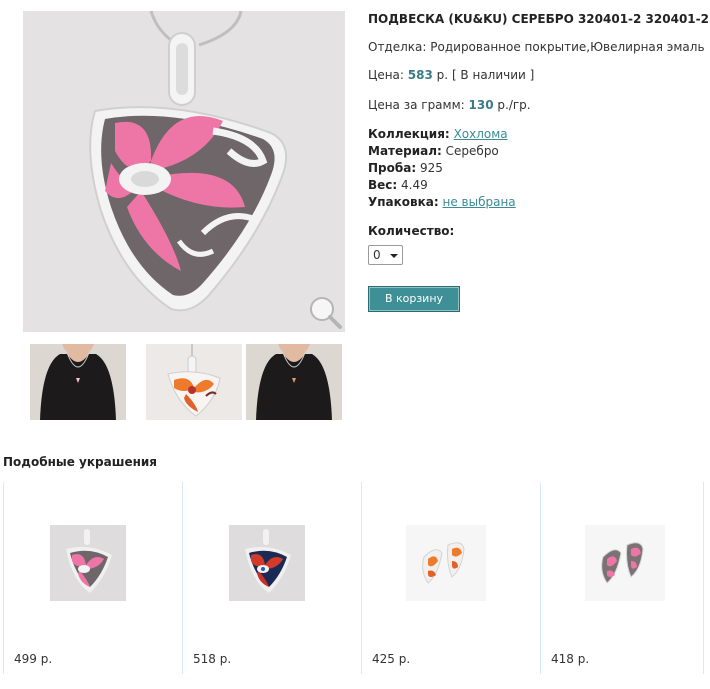 This screenshot has width=710, height=689. I want to click on gram-price-unit: р./гр., so click(514, 105).